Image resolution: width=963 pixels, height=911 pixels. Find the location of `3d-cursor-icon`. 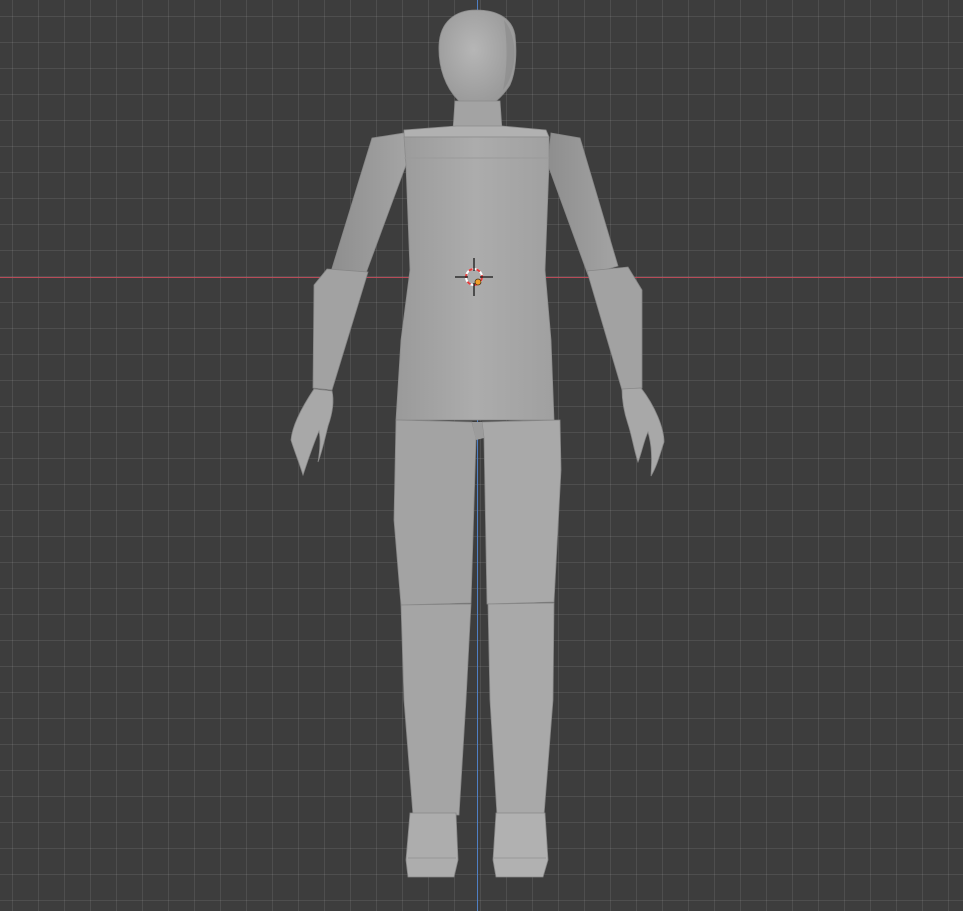

3d-cursor-icon is located at coordinates (475, 278).